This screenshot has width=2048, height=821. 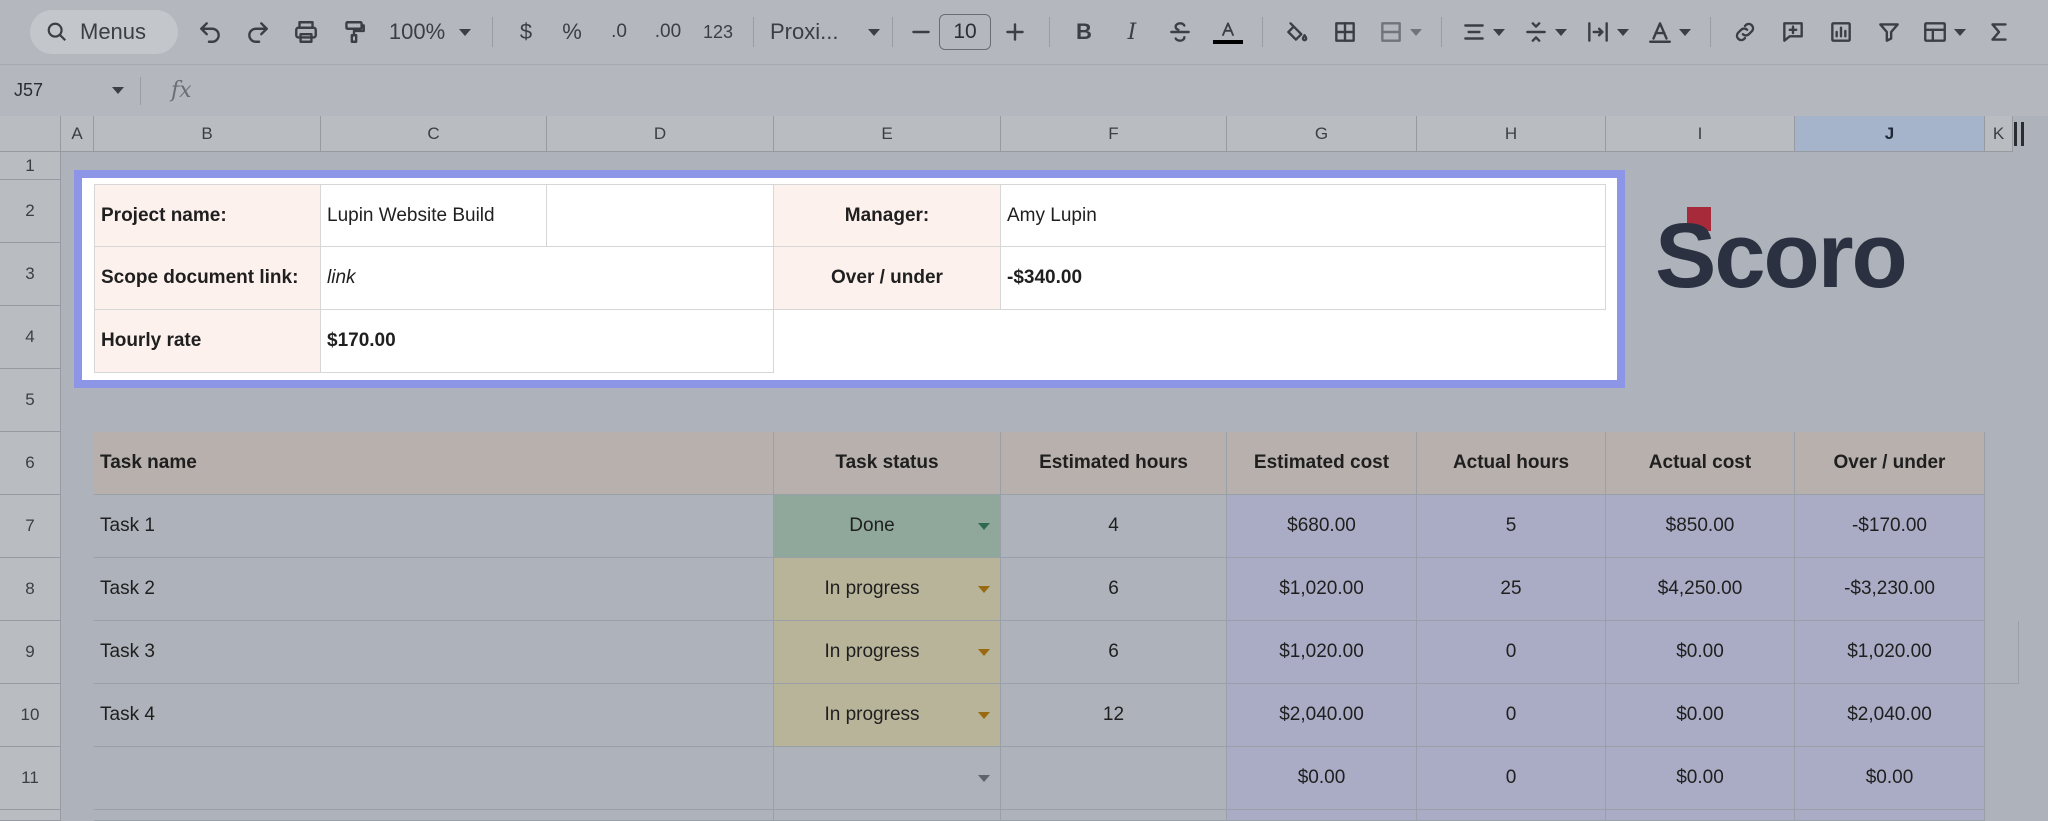 What do you see at coordinates (434, 589) in the screenshot?
I see `task-name-cell: Task 2` at bounding box center [434, 589].